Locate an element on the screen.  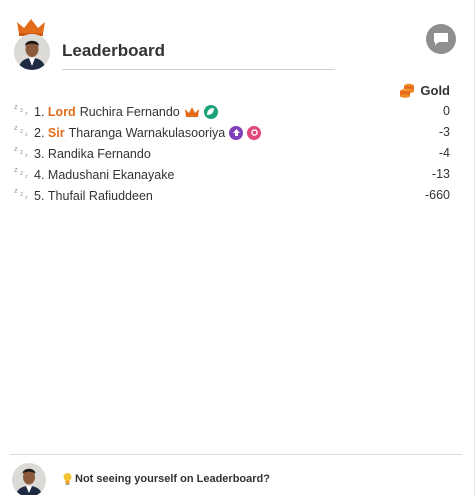
row-name: Tharanga Warnakulasooriya is located at coordinates (147, 133).